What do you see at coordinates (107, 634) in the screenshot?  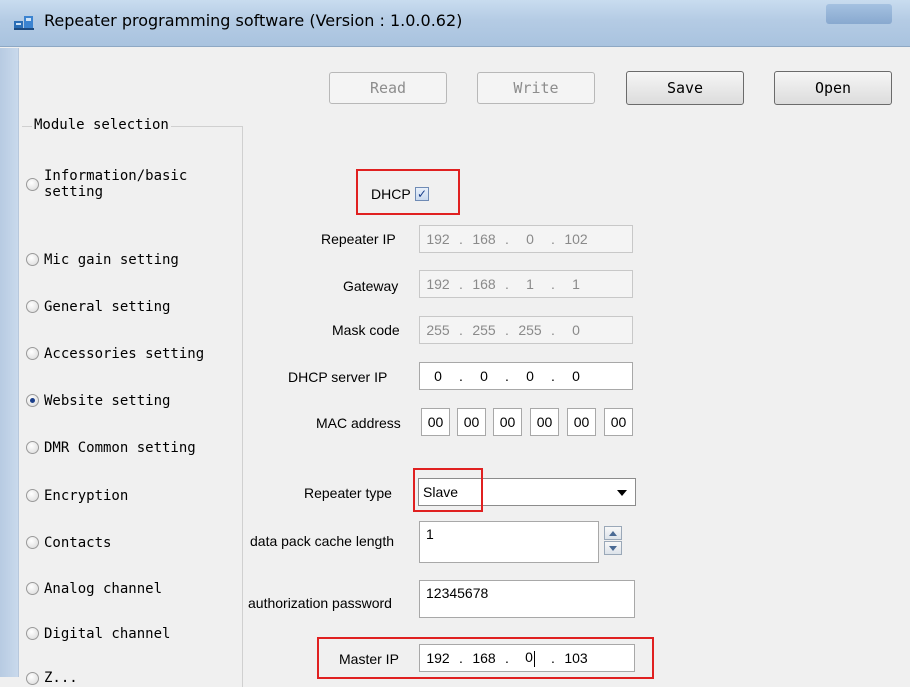 I see `radio-label-digital-channel: Digital channel` at bounding box center [107, 634].